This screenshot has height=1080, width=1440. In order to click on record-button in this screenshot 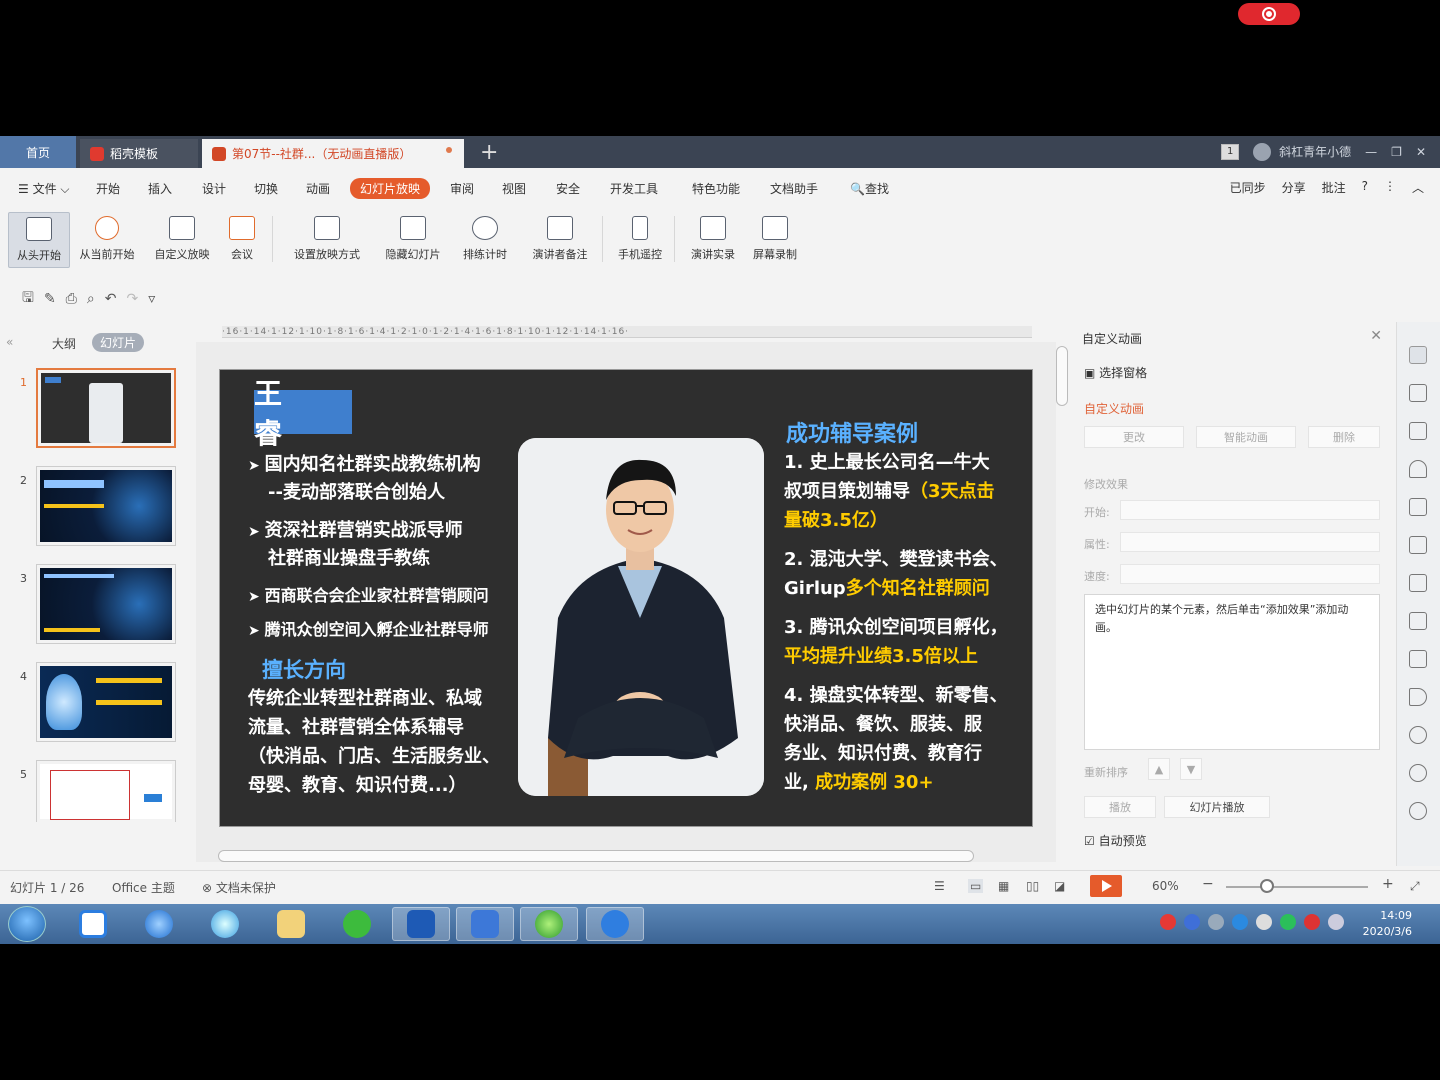, I will do `click(1269, 14)`.